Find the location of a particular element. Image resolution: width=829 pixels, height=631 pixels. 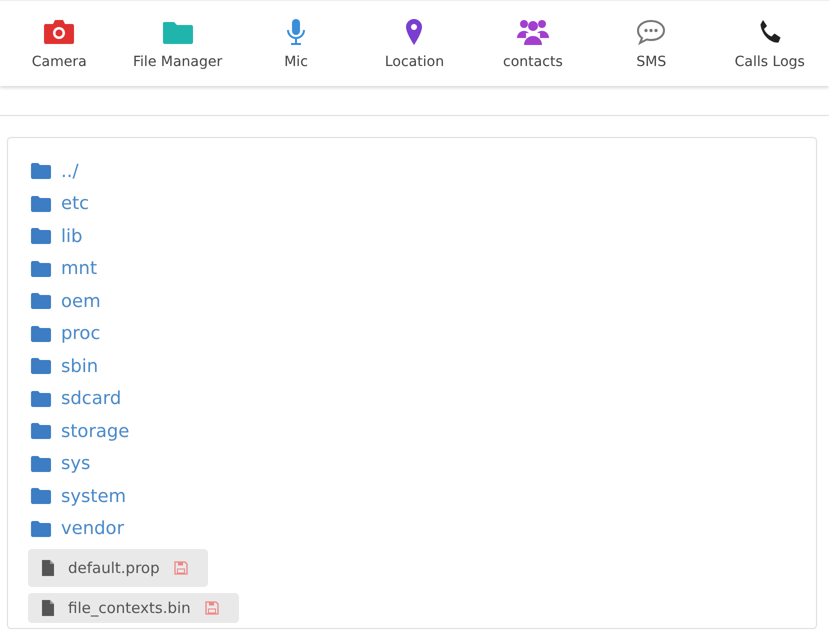

folder-link: mnt is located at coordinates (79, 269).